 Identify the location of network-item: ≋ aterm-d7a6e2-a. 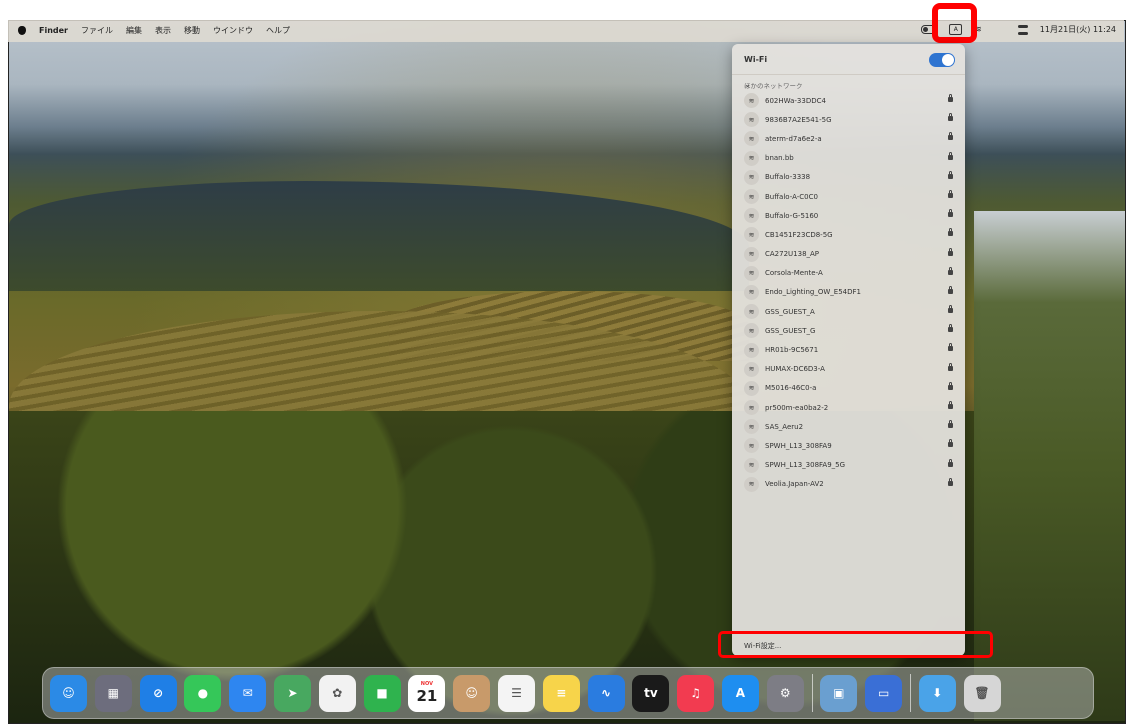
(848, 138).